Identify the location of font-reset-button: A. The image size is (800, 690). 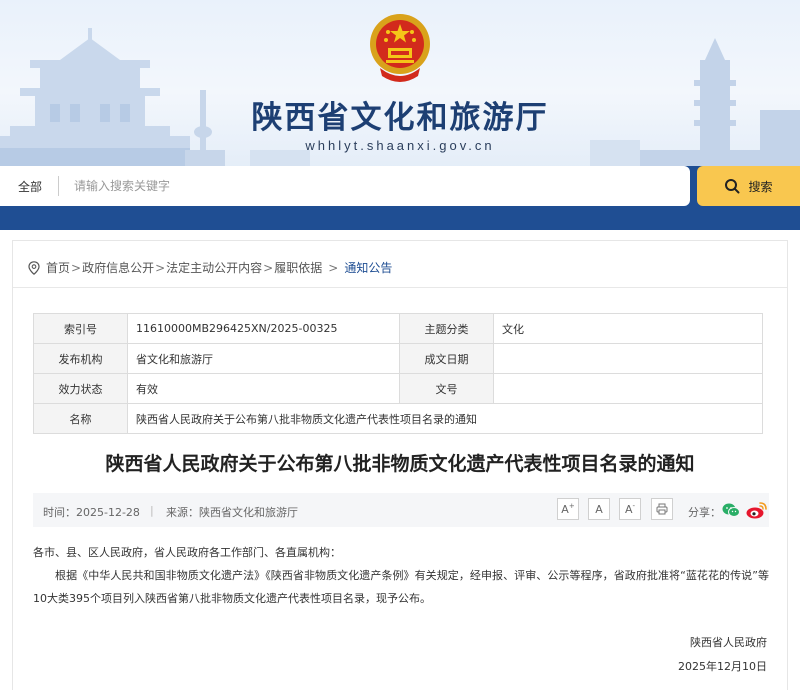
(599, 509).